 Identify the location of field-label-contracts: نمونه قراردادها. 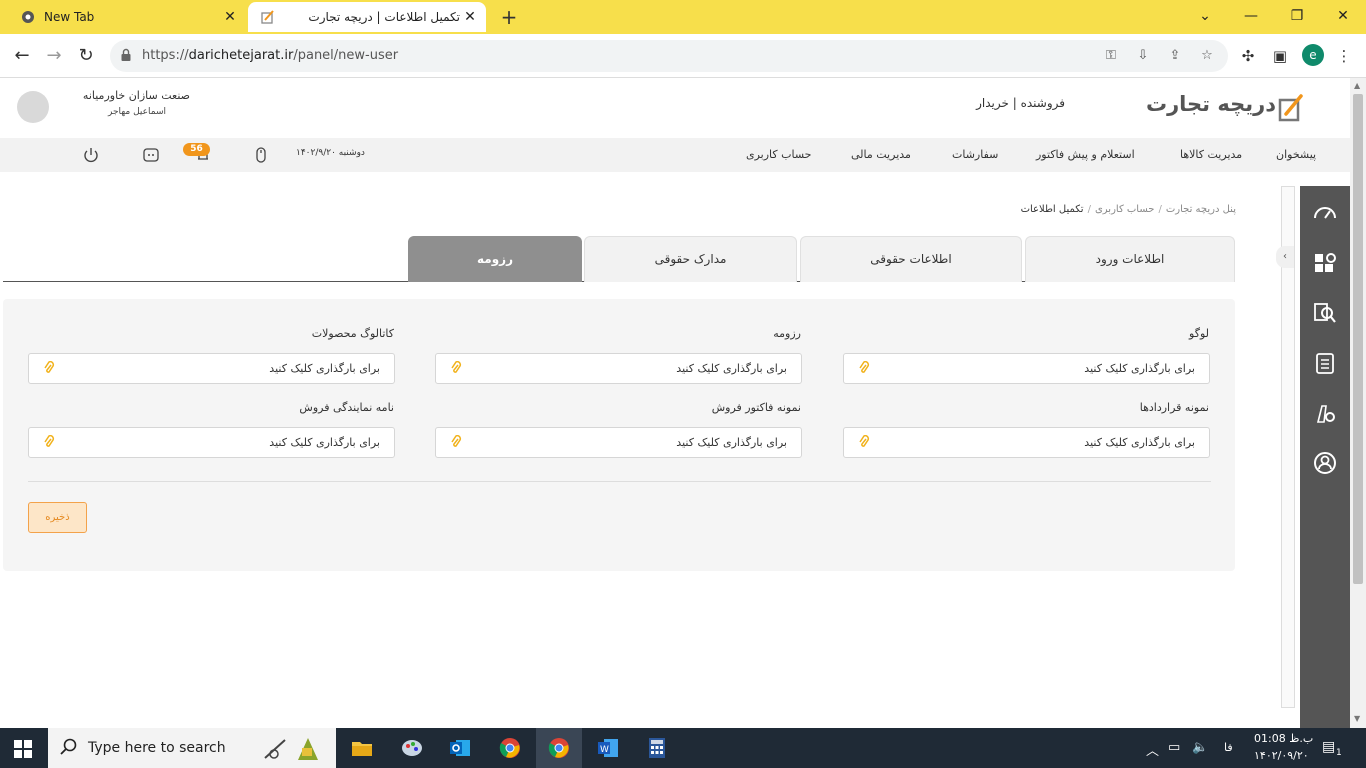
(1174, 407).